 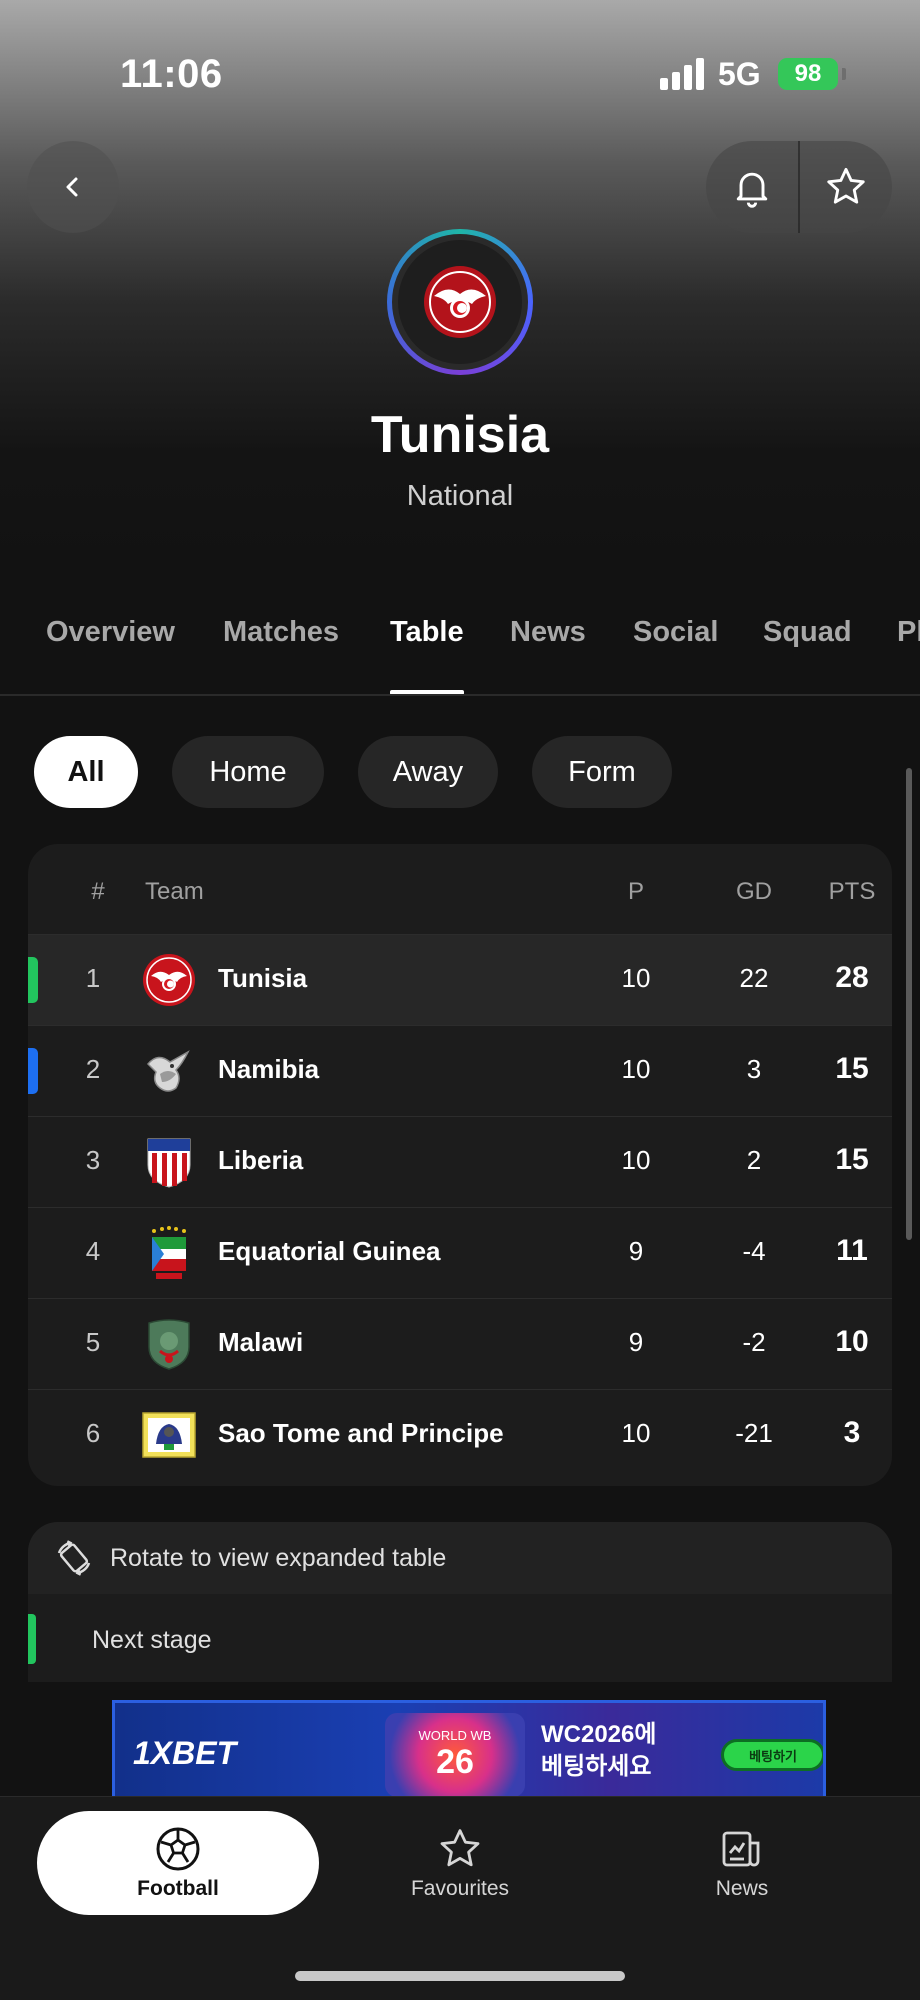 What do you see at coordinates (248, 772) in the screenshot?
I see `filter-home: Home` at bounding box center [248, 772].